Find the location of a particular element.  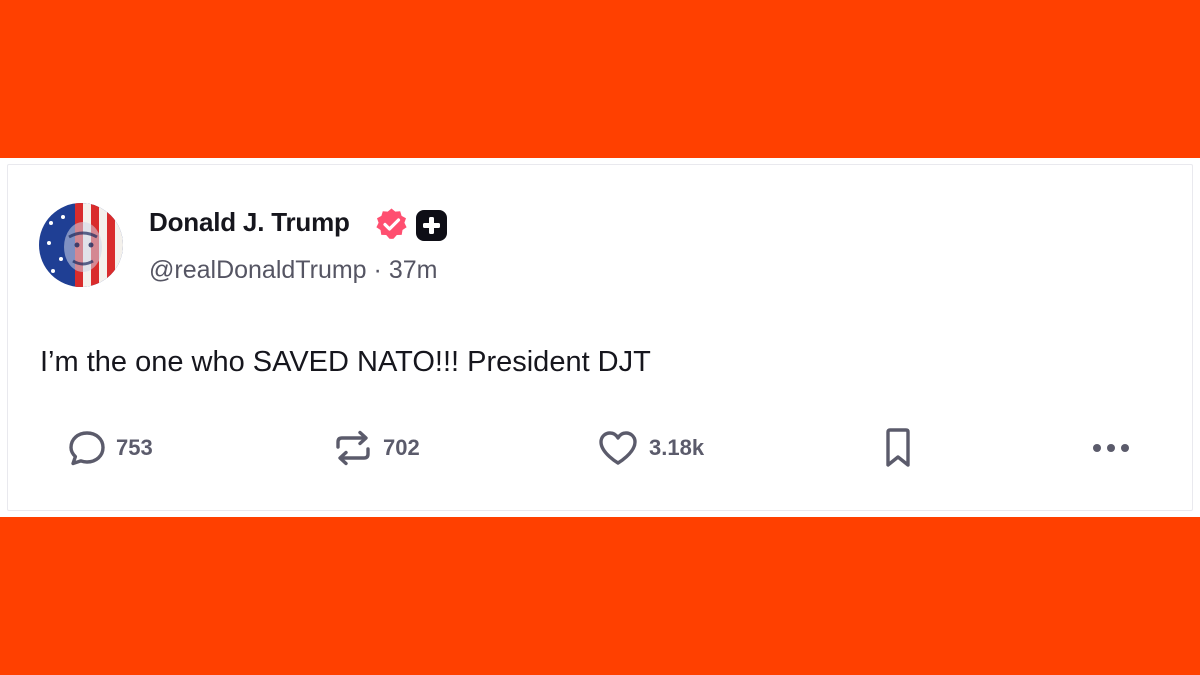

like-count: 3.18k is located at coordinates (677, 447).